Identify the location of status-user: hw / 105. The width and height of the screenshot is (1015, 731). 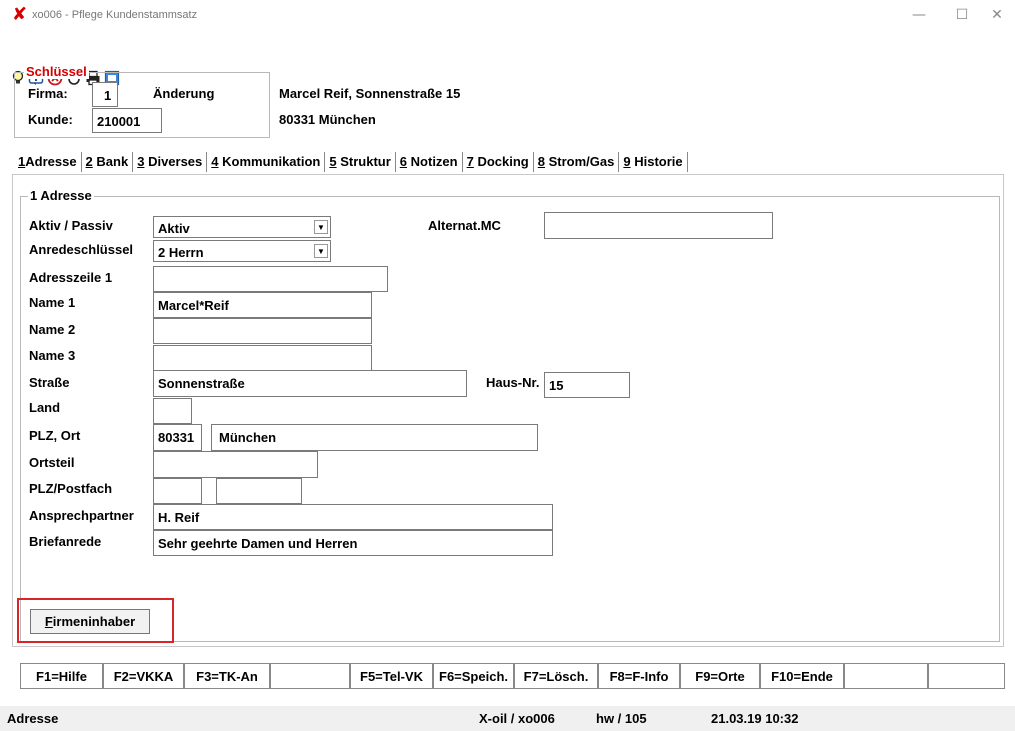
(621, 718).